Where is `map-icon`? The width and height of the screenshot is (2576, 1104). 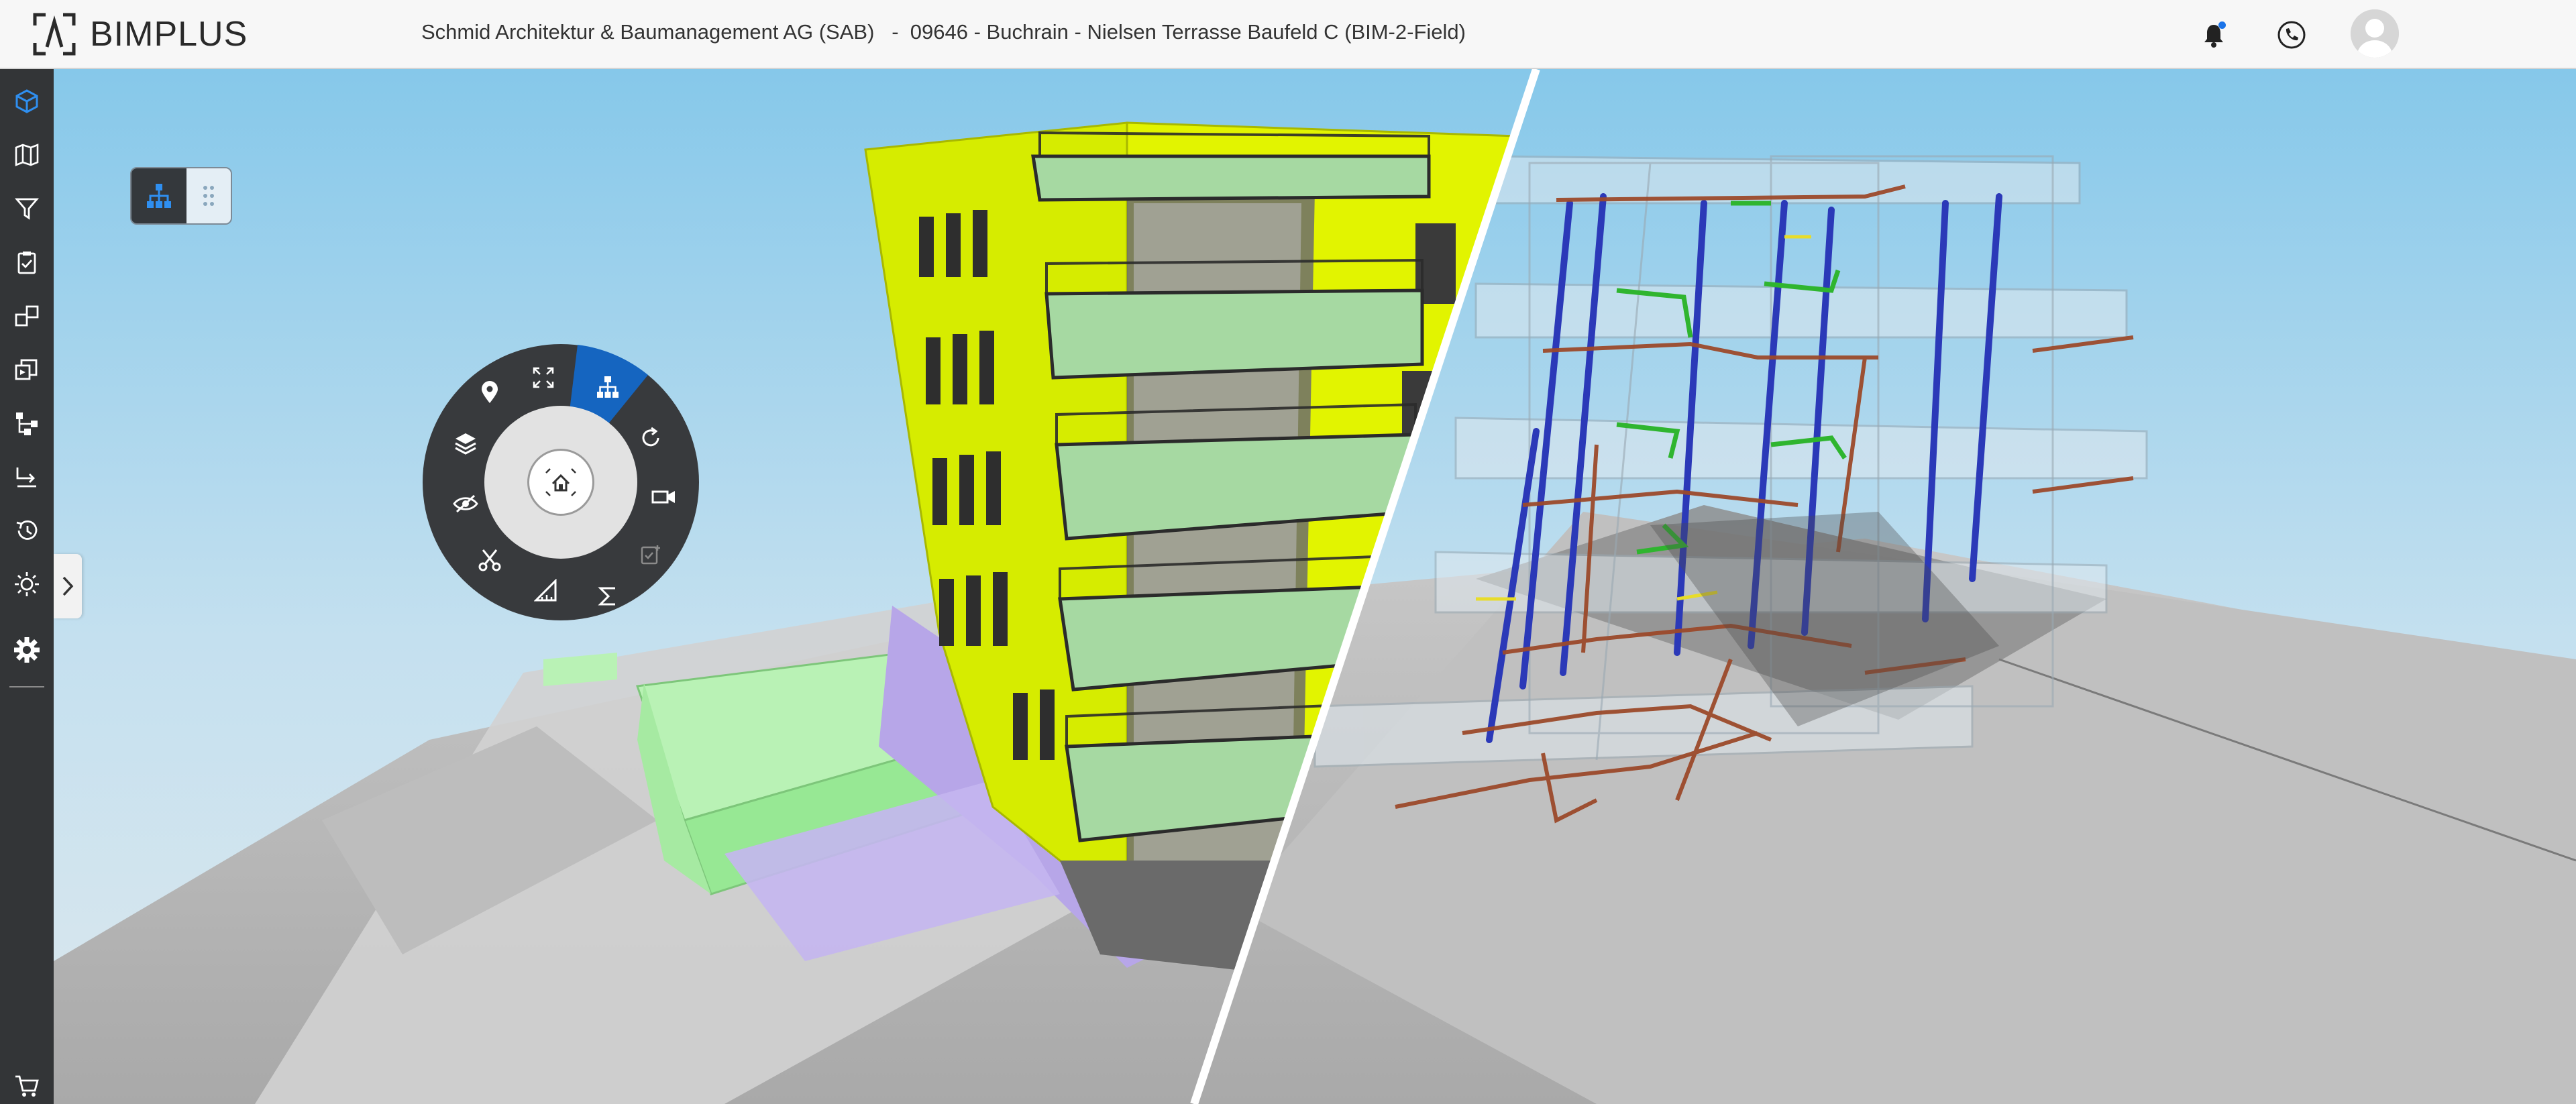 map-icon is located at coordinates (27, 155).